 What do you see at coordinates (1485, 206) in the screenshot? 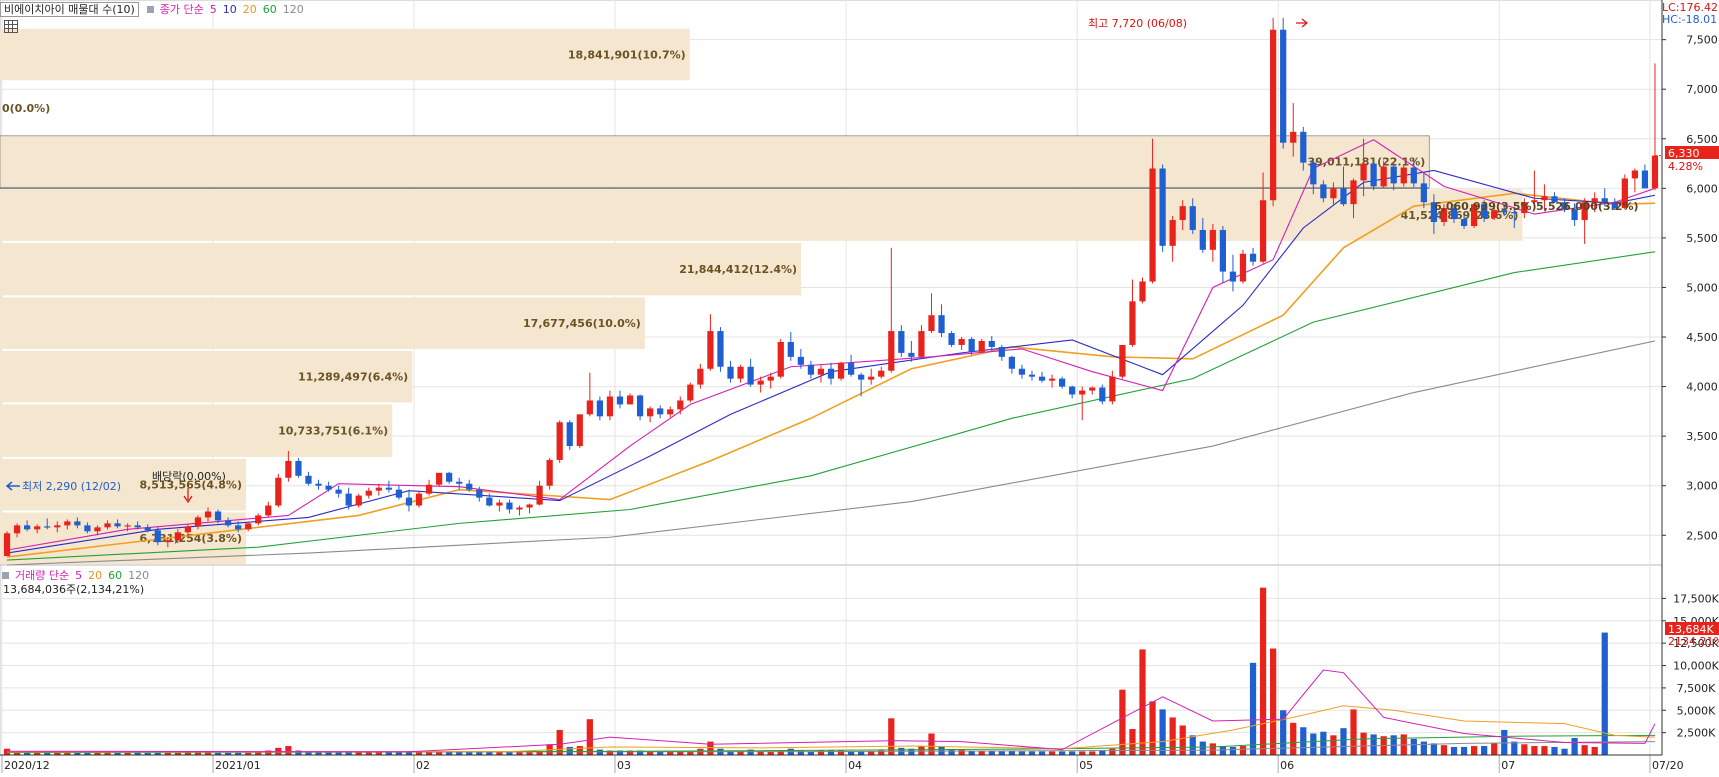
I see `inline-profile-label-1: 6,060,939(3.5%)` at bounding box center [1485, 206].